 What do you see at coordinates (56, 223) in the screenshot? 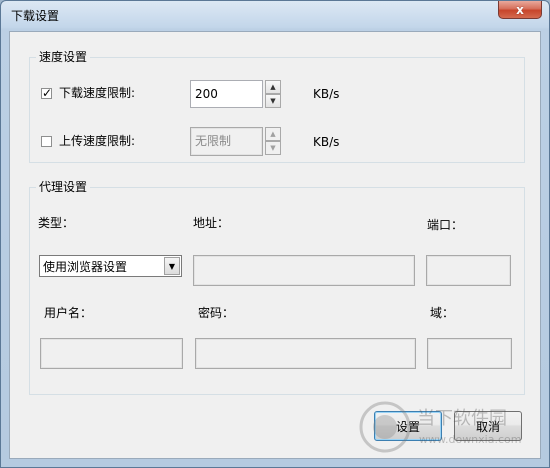
I see `type-label: 类型：` at bounding box center [56, 223].